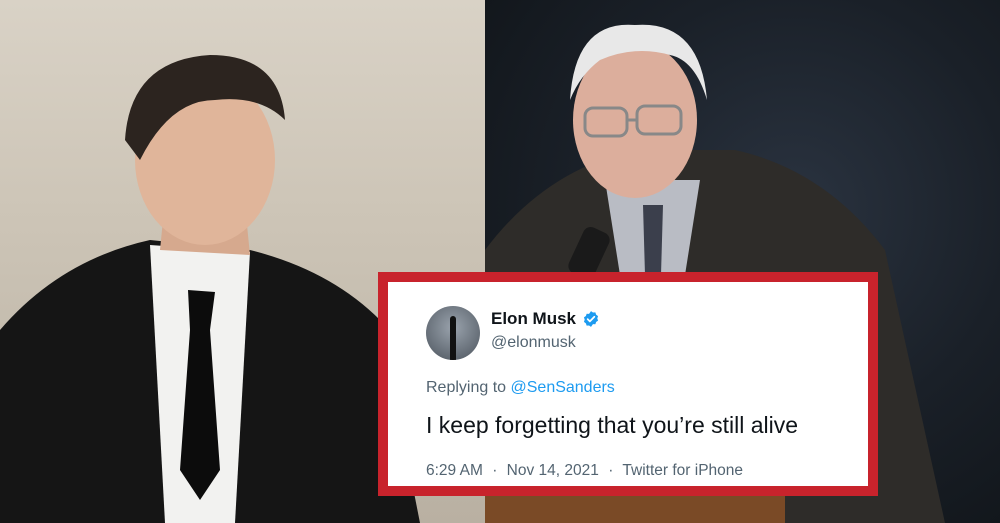 Image resolution: width=1000 pixels, height=523 pixels. What do you see at coordinates (454, 470) in the screenshot?
I see `tweet-time: 6:29 AM` at bounding box center [454, 470].